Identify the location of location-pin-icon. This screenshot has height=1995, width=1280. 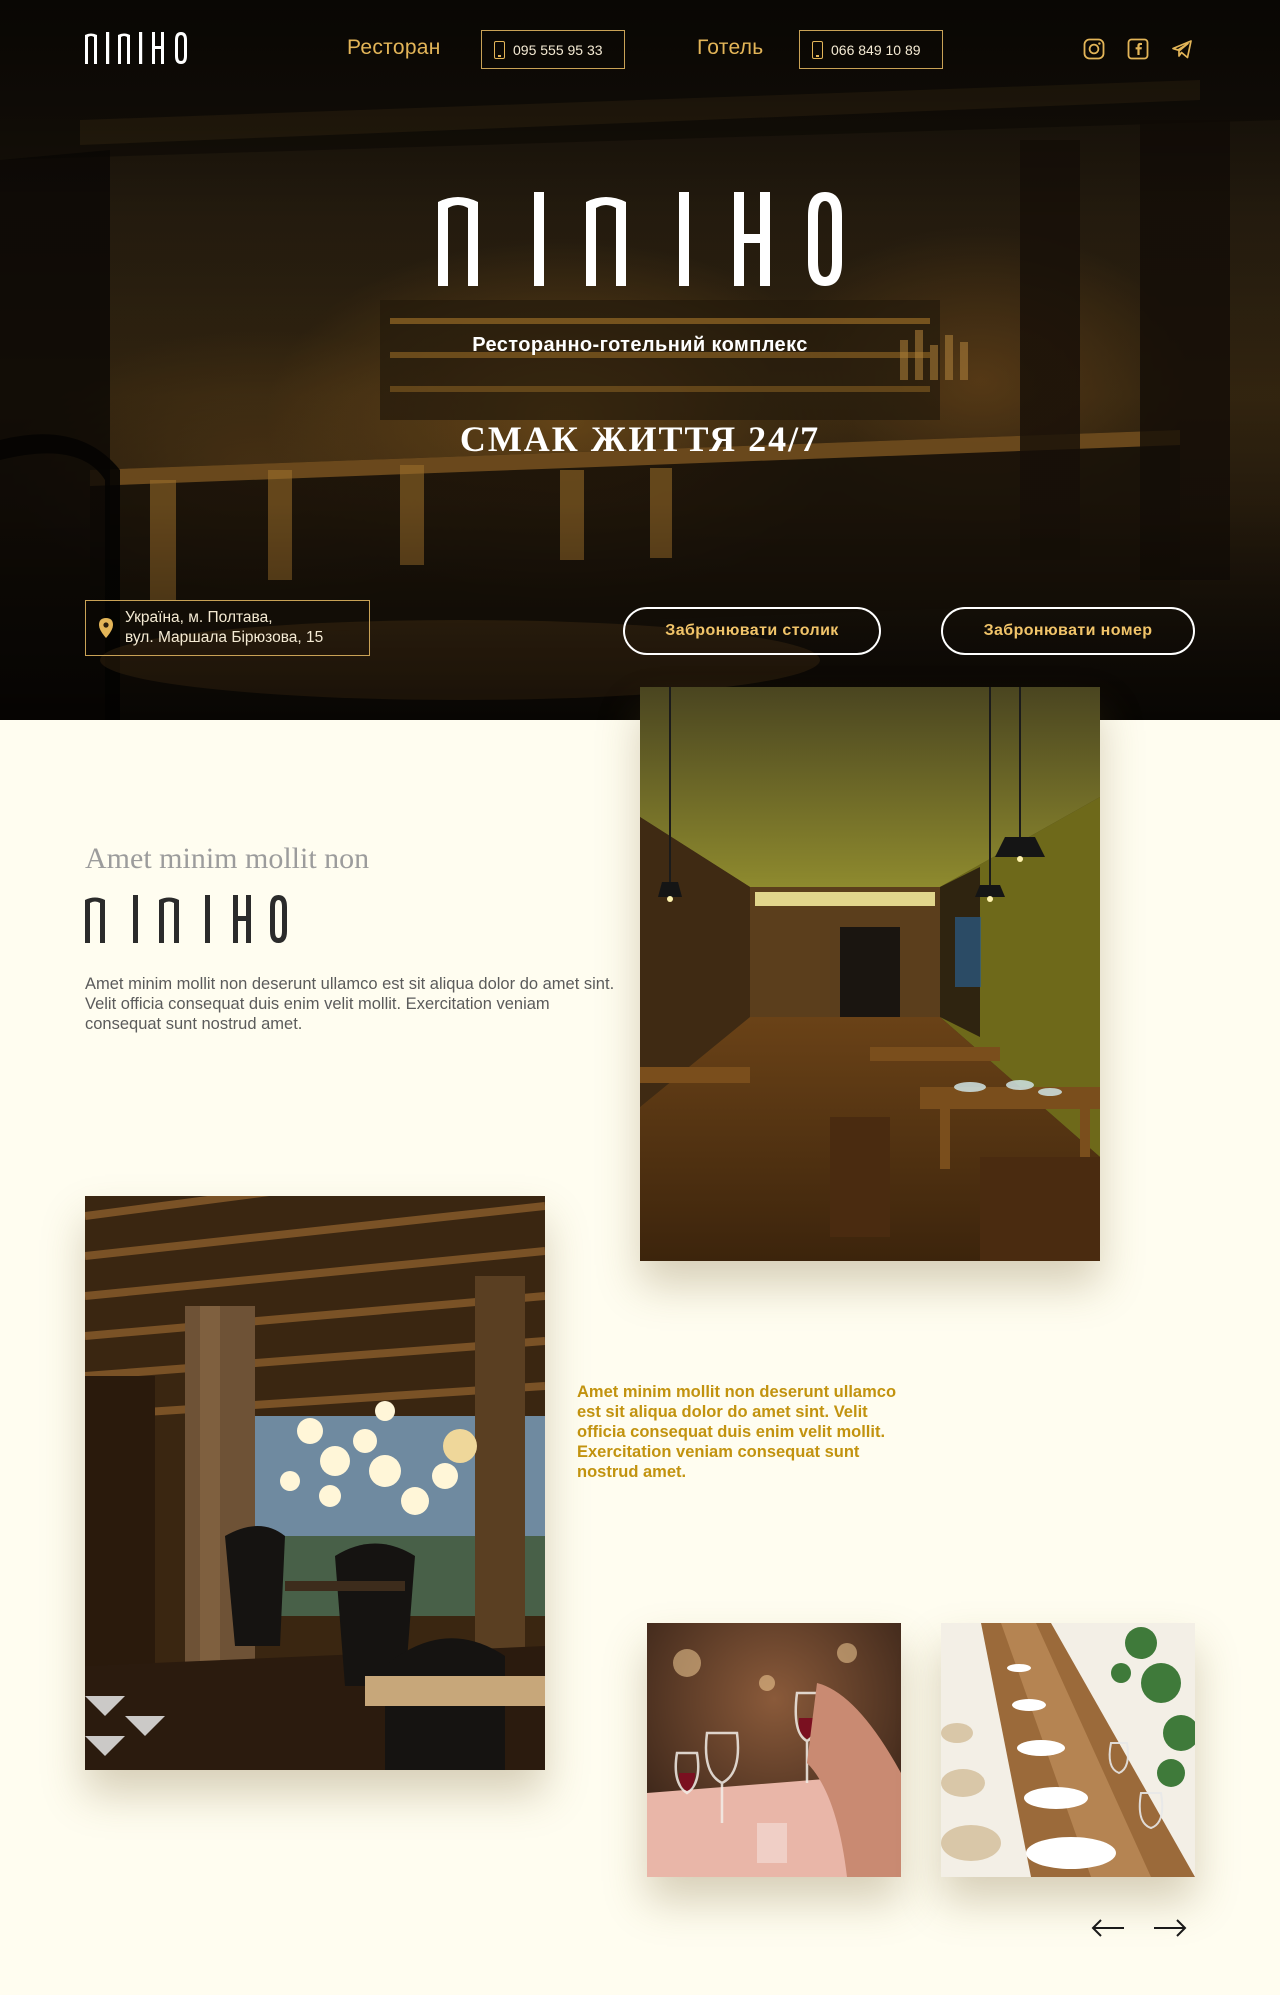
(106, 628).